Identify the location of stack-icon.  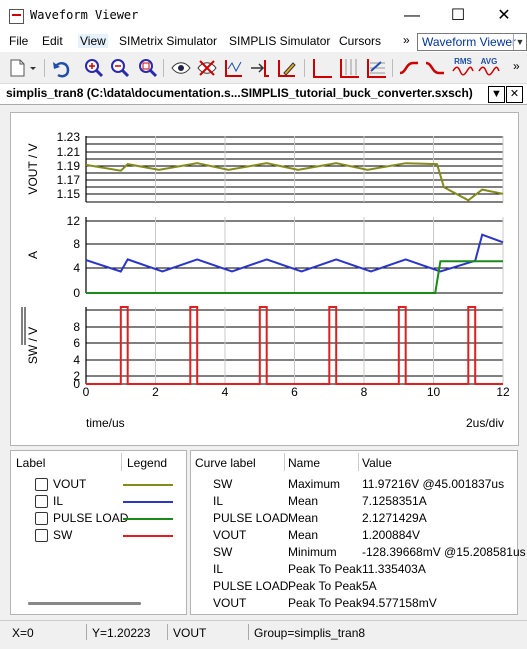
(376, 68).